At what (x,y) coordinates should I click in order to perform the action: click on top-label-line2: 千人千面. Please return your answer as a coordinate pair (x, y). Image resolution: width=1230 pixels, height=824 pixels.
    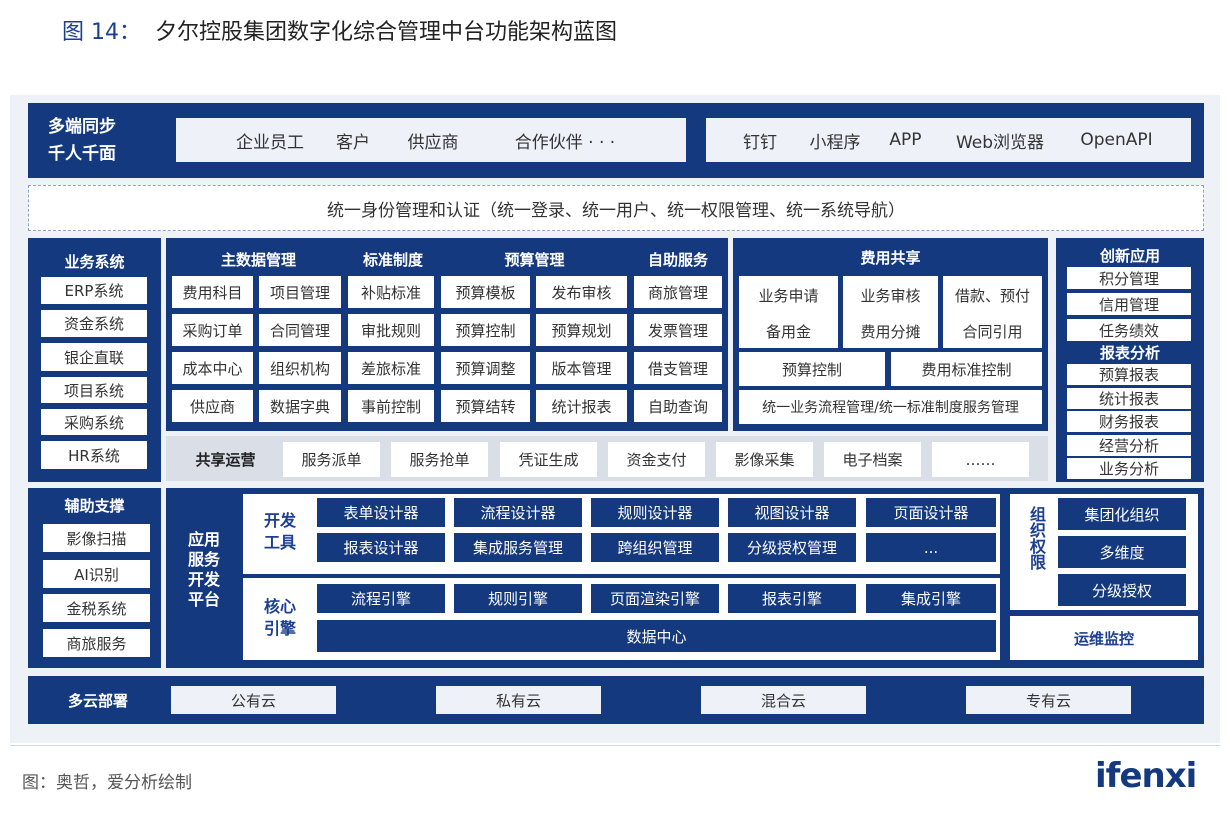
    Looking at the image, I should click on (82, 154).